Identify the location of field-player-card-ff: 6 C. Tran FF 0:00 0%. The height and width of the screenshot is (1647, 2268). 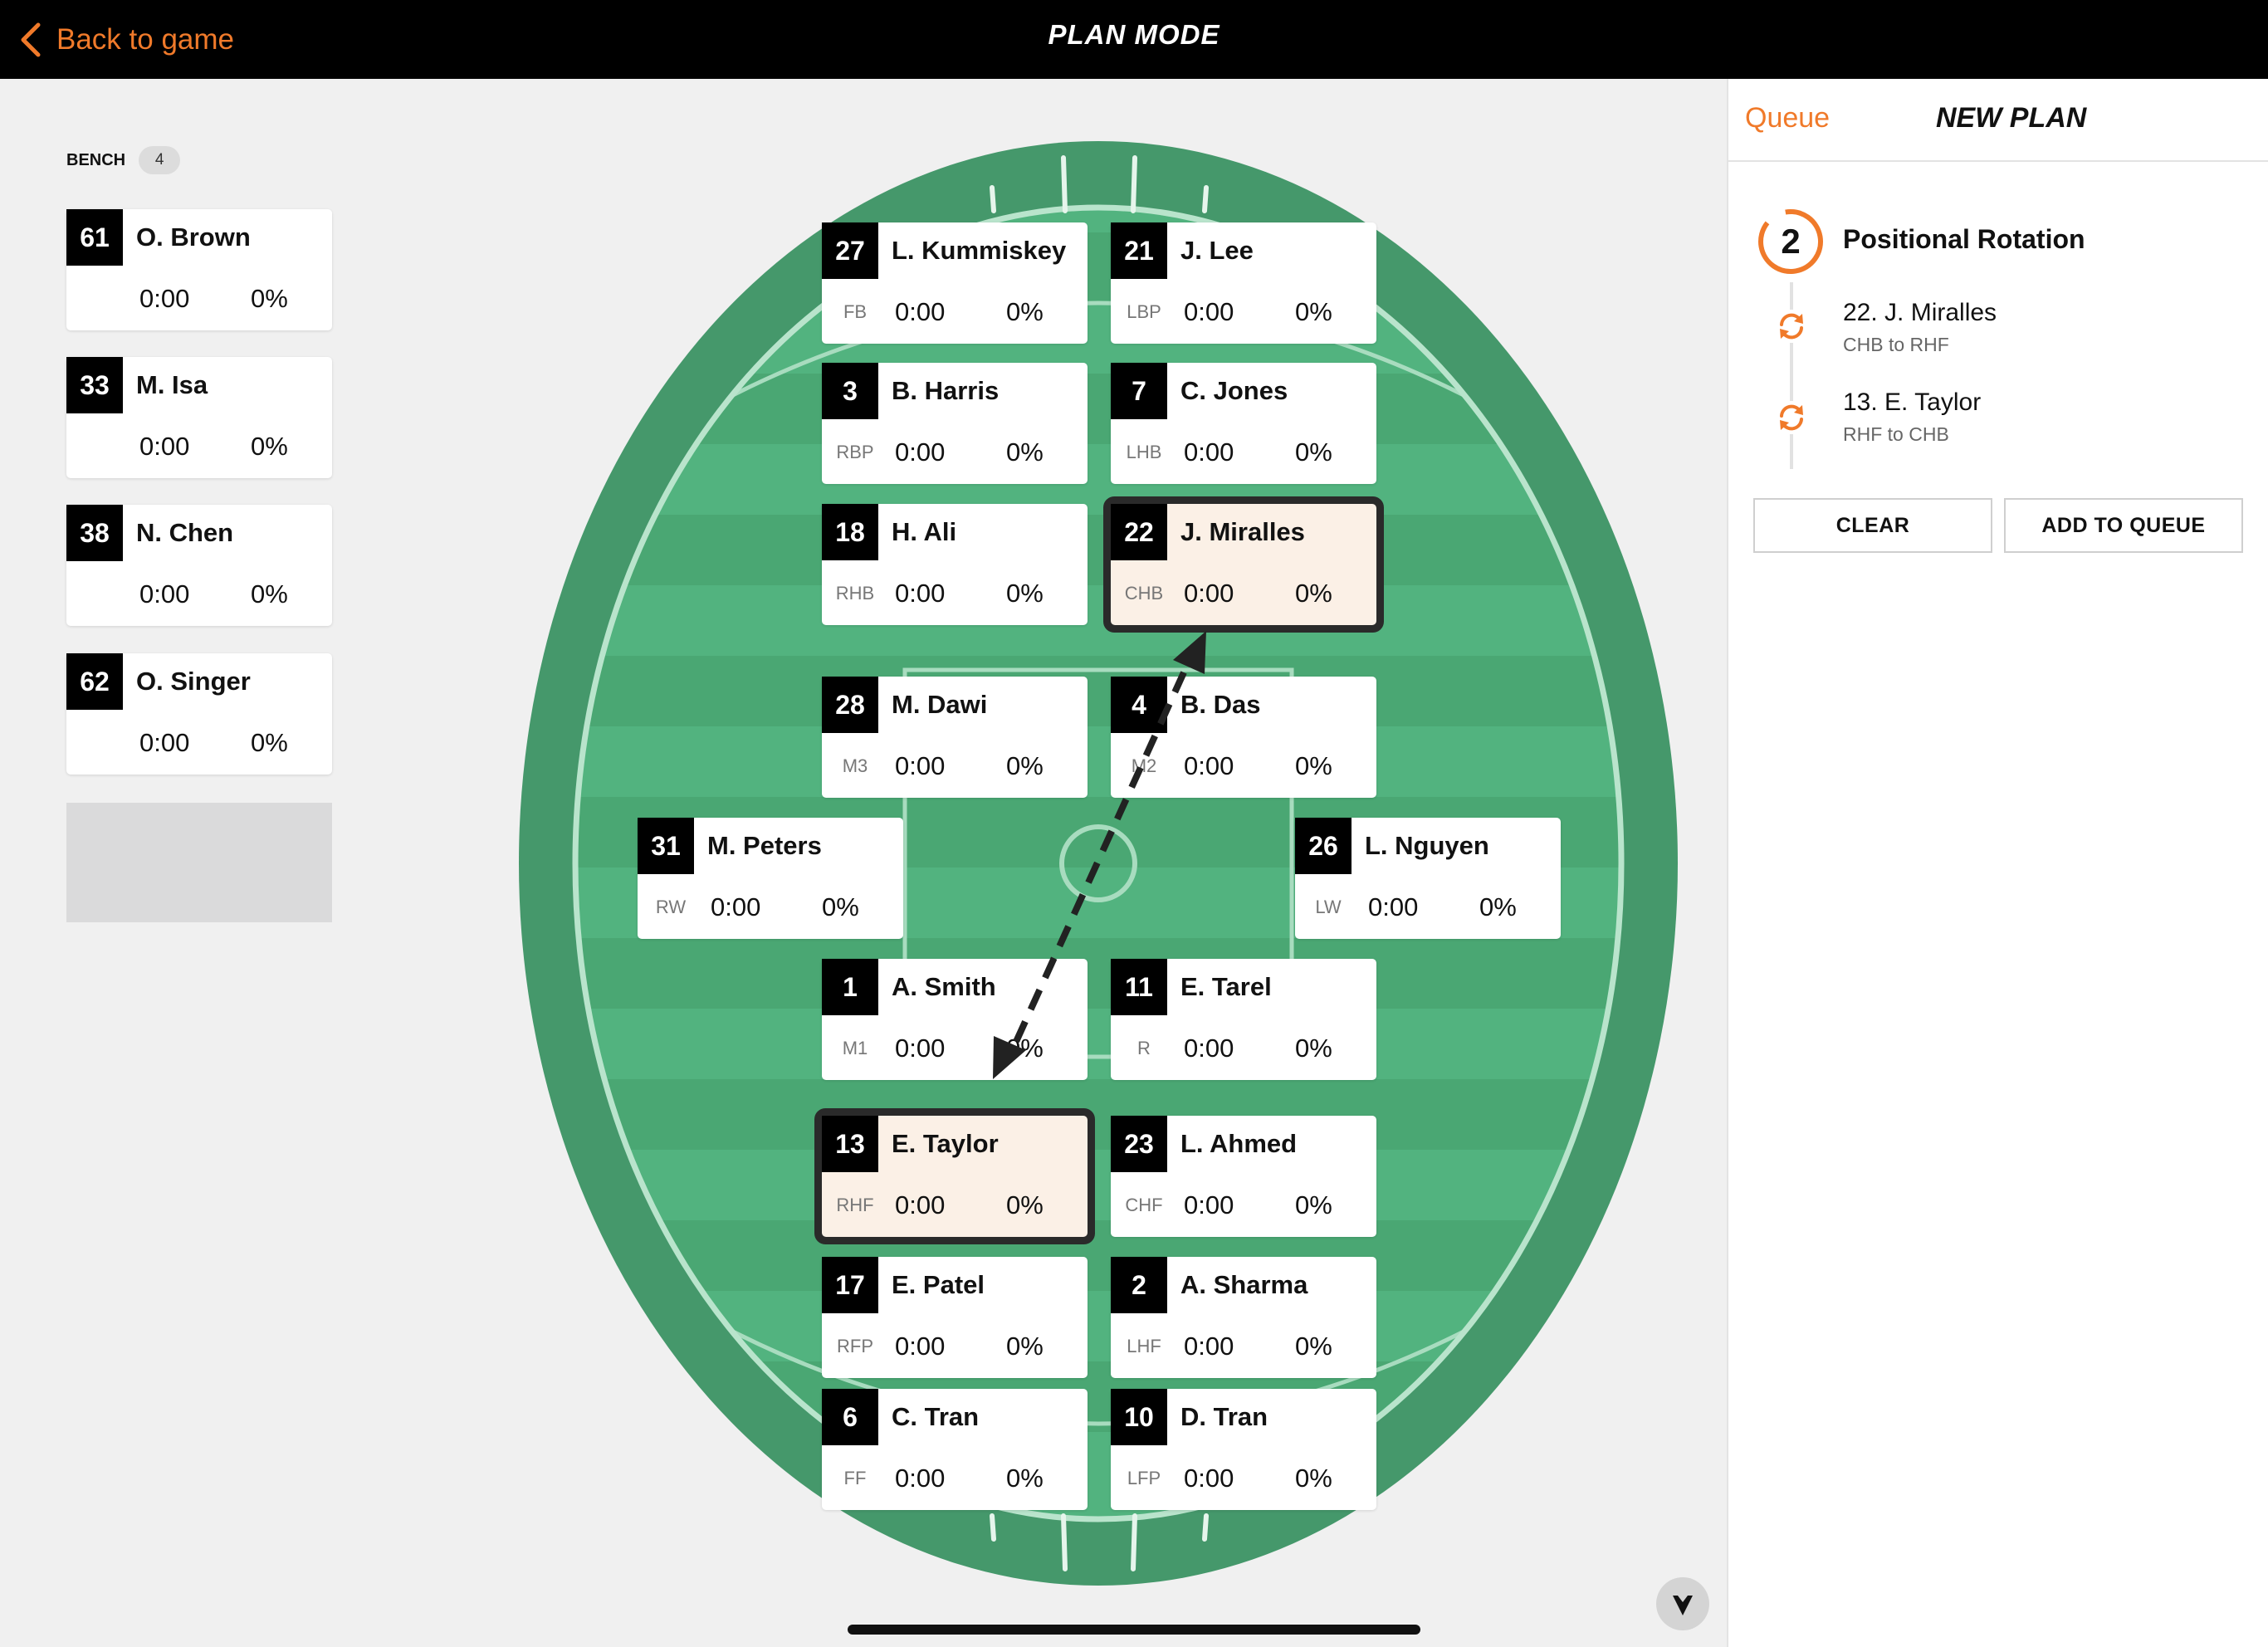
(955, 1449).